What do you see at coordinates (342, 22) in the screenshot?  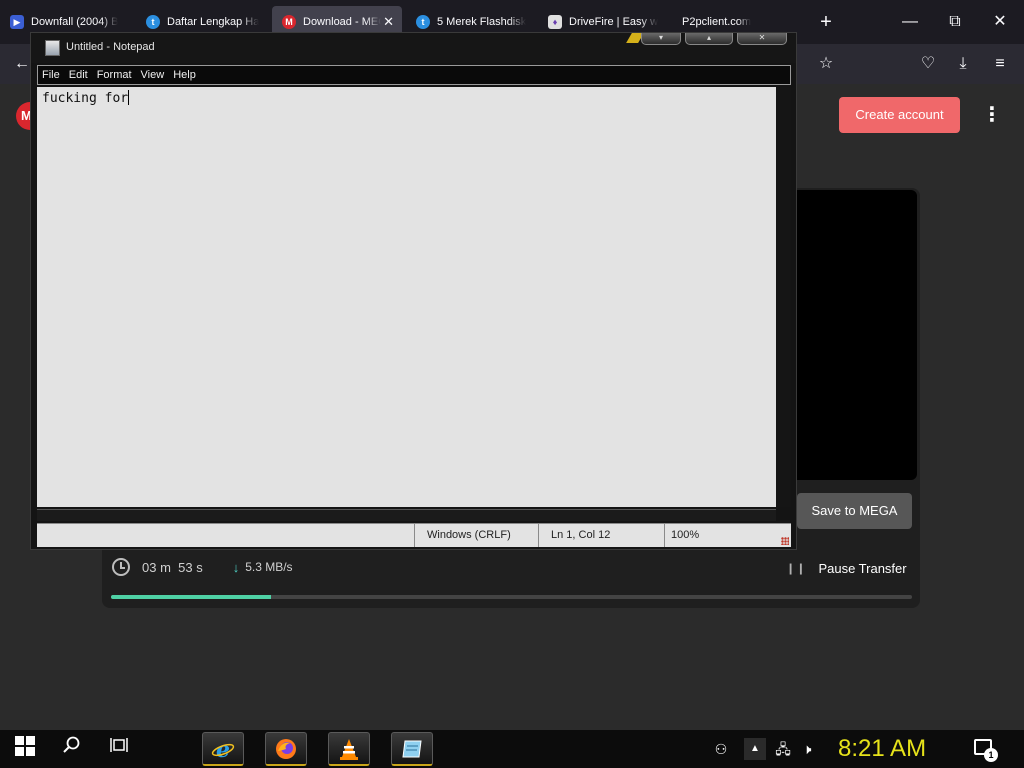 I see `tab-title: Download - MEG` at bounding box center [342, 22].